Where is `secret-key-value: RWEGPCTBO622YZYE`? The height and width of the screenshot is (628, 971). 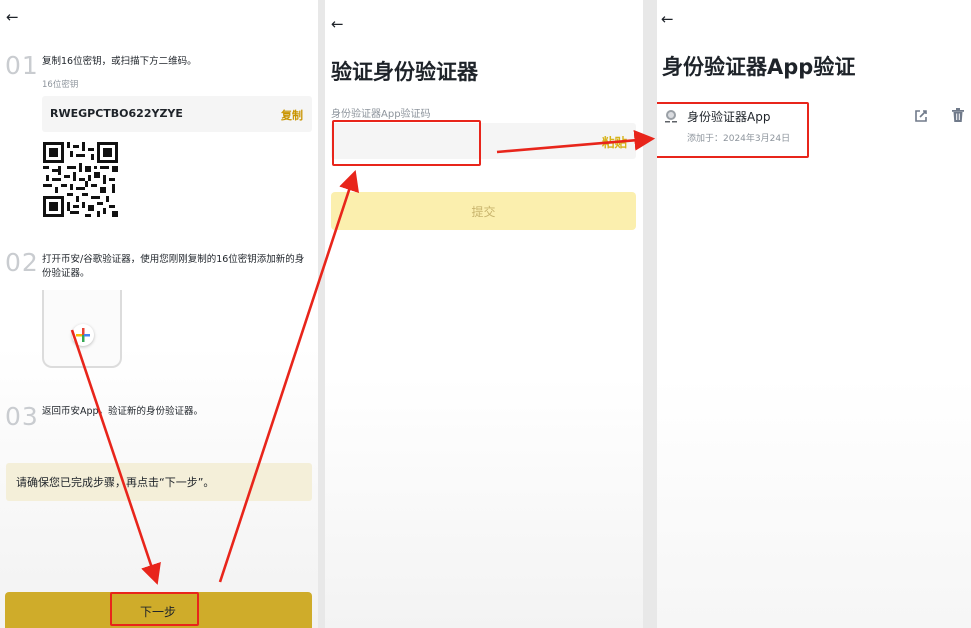 secret-key-value: RWEGPCTBO622YZYE is located at coordinates (116, 113).